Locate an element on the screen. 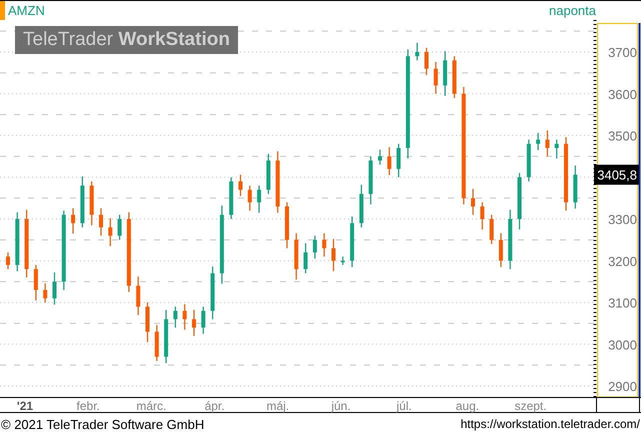 This screenshot has height=435, width=641. y-axis-label: 3700 is located at coordinates (622, 52).